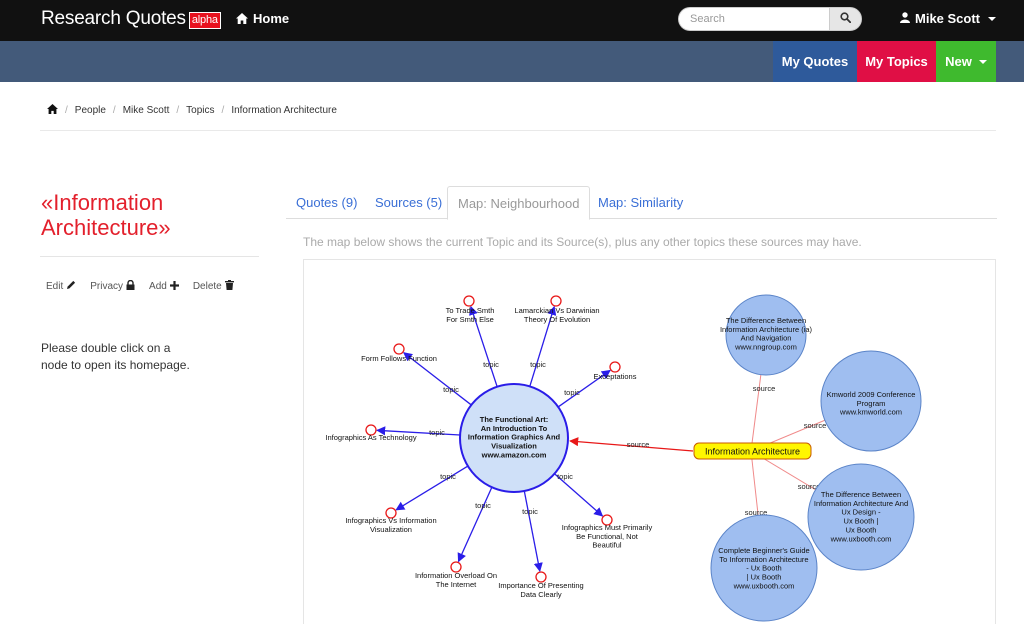 Image resolution: width=1024 pixels, height=624 pixels. I want to click on search-form, so click(770, 19).